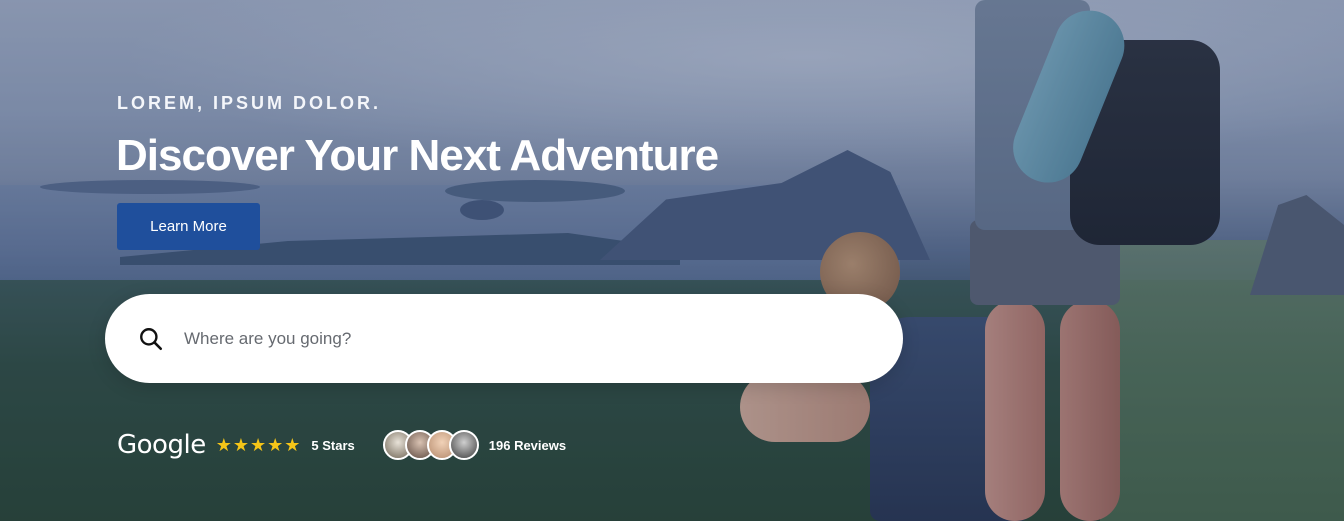 The image size is (1344, 521). I want to click on reviews-count: 196 Reviews, so click(527, 445).